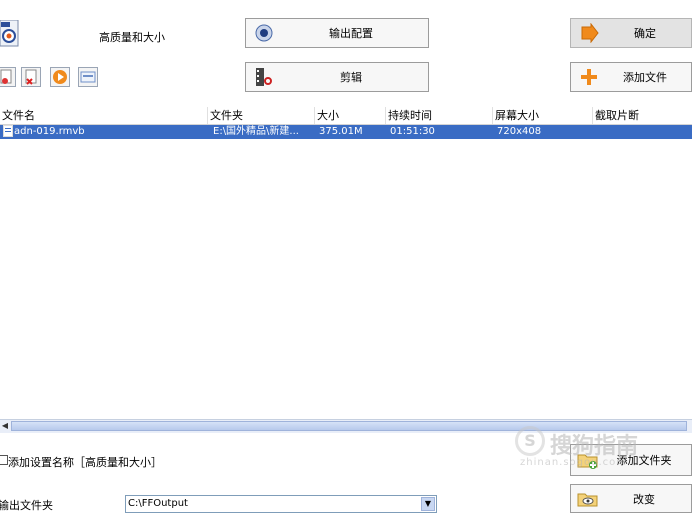  I want to click on scroll-left-icon: ◀, so click(5, 426).